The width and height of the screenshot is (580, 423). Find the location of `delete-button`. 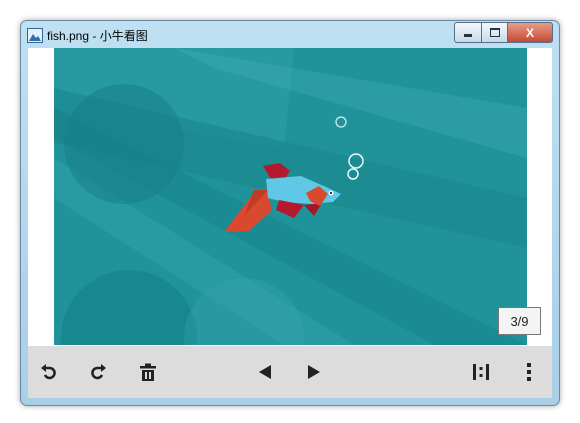

delete-button is located at coordinates (148, 372).